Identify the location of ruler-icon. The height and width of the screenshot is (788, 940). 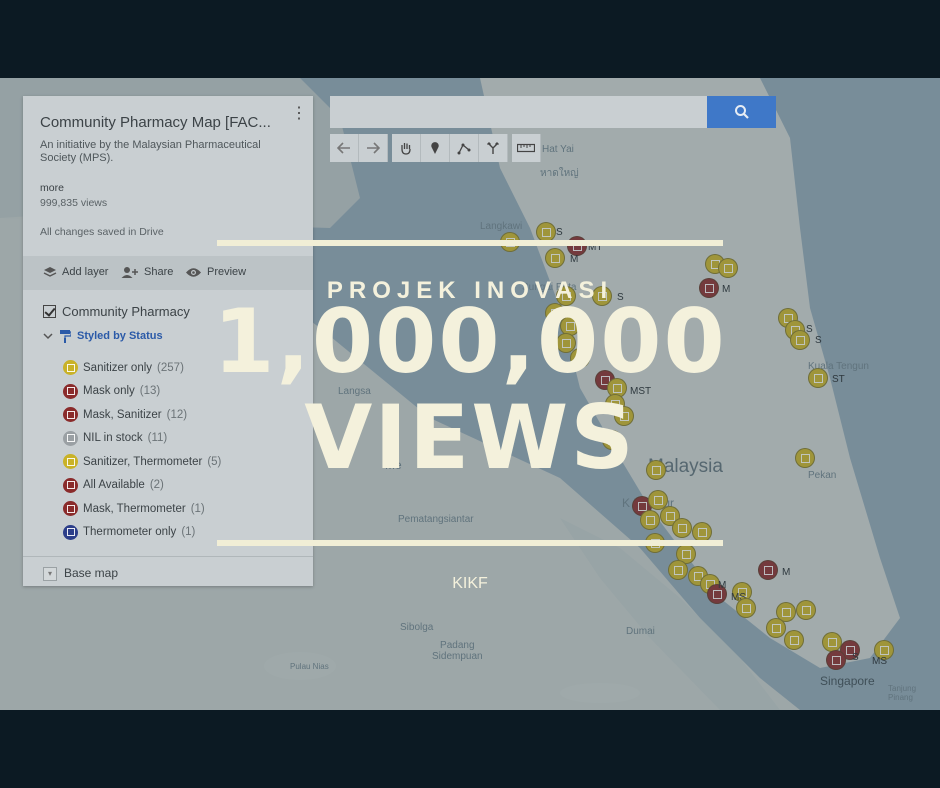
(526, 148).